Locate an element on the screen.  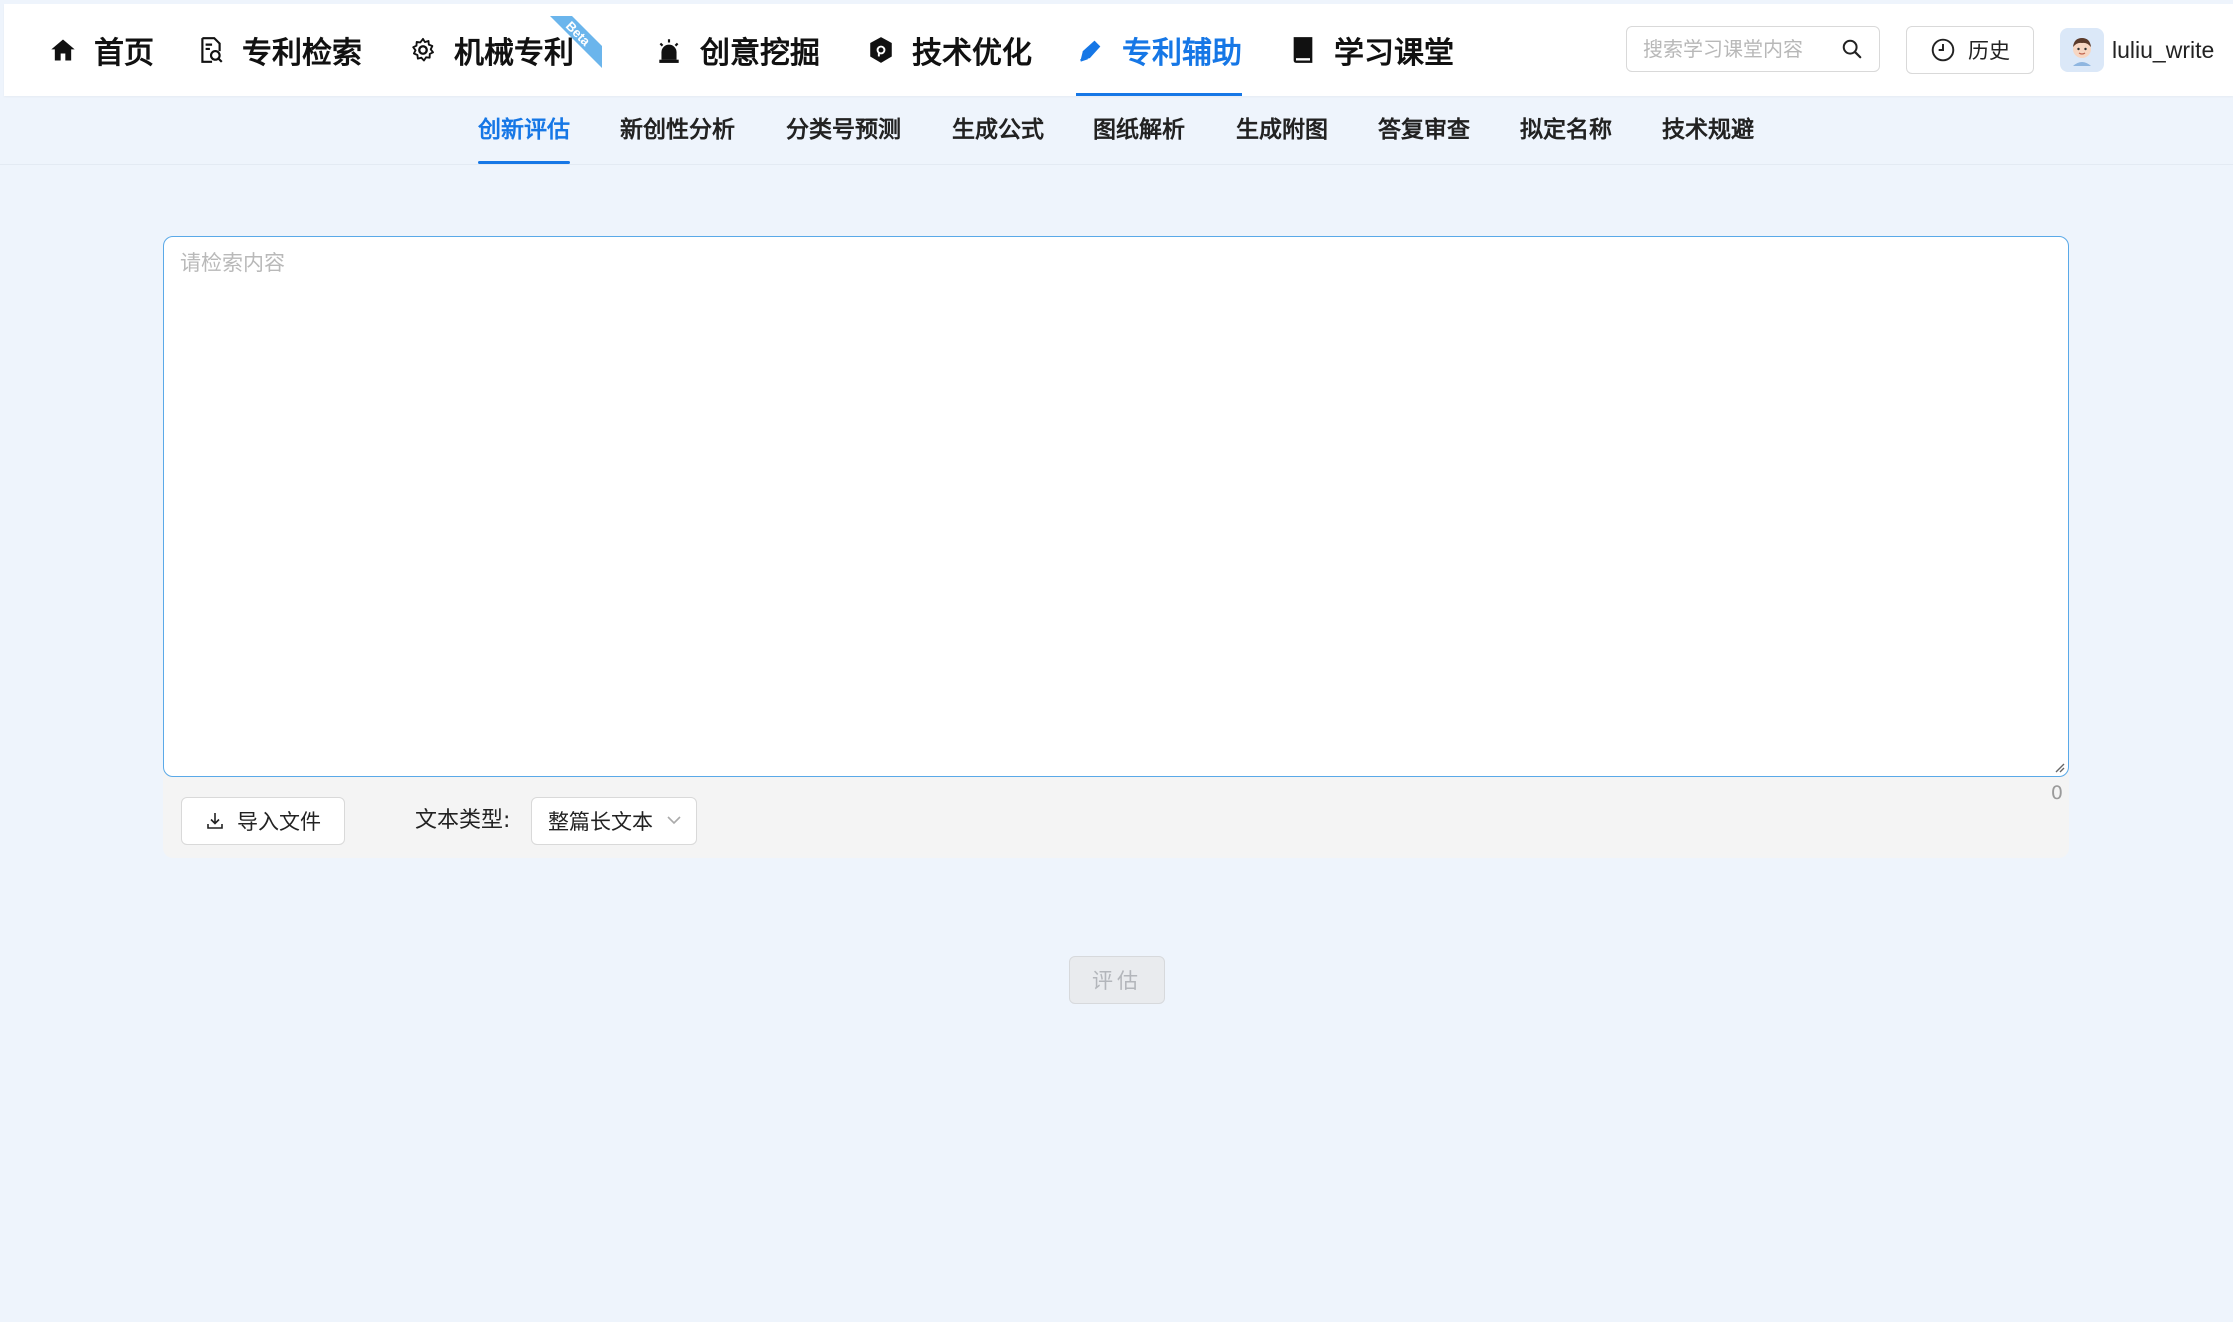
nav-item-label: 学习课堂 is located at coordinates (1394, 53).